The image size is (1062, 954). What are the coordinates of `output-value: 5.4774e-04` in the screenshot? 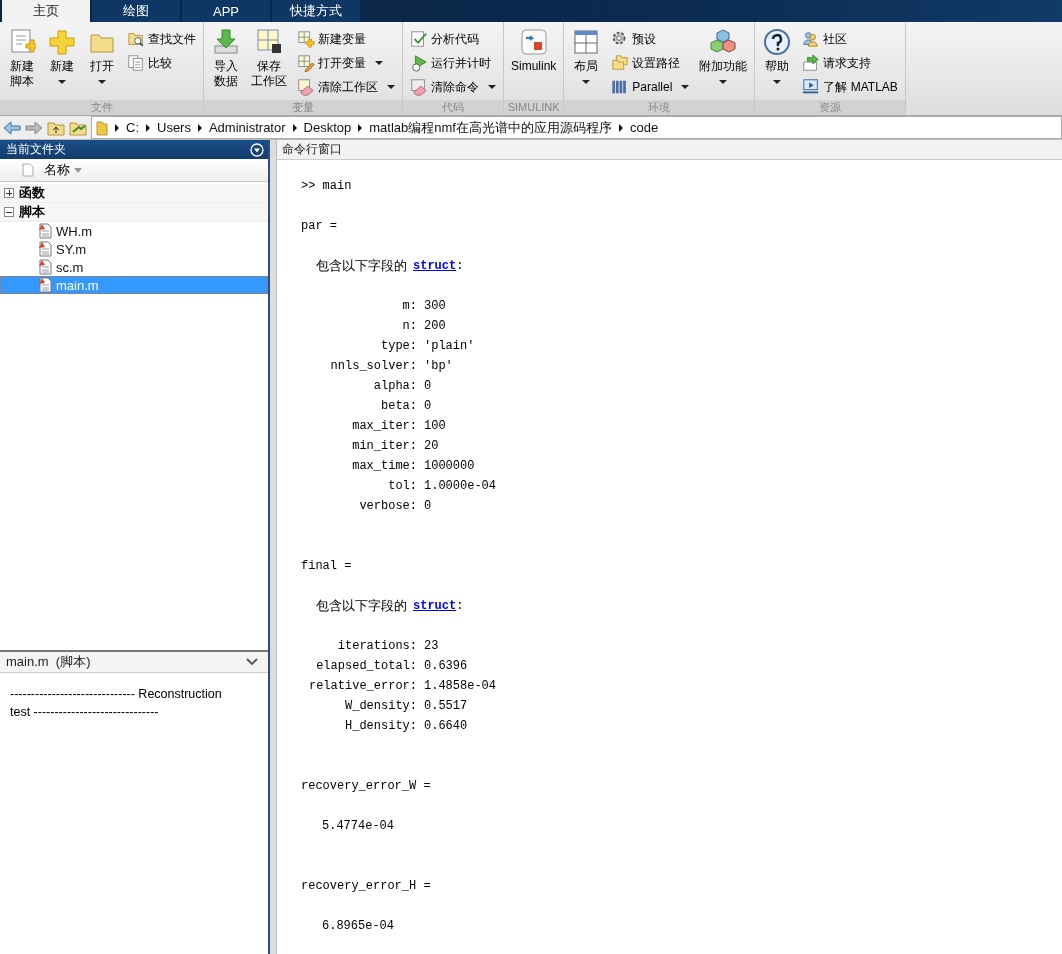 It's located at (358, 826).